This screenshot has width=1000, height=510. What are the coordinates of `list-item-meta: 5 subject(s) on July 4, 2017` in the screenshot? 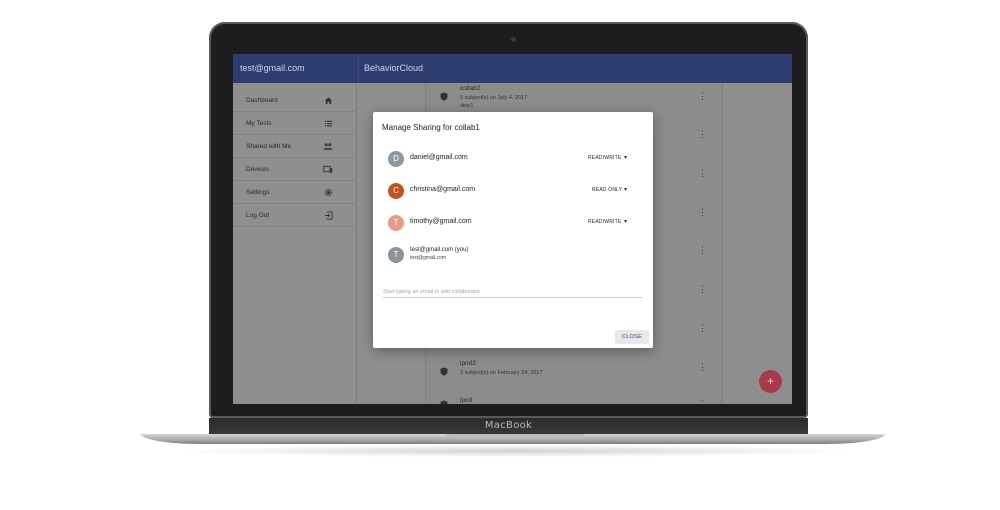 It's located at (494, 98).